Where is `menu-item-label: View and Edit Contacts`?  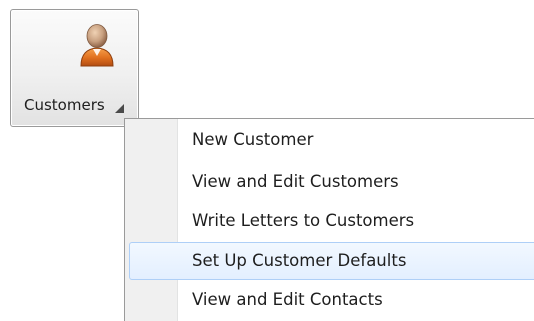 menu-item-label: View and Edit Contacts is located at coordinates (287, 299).